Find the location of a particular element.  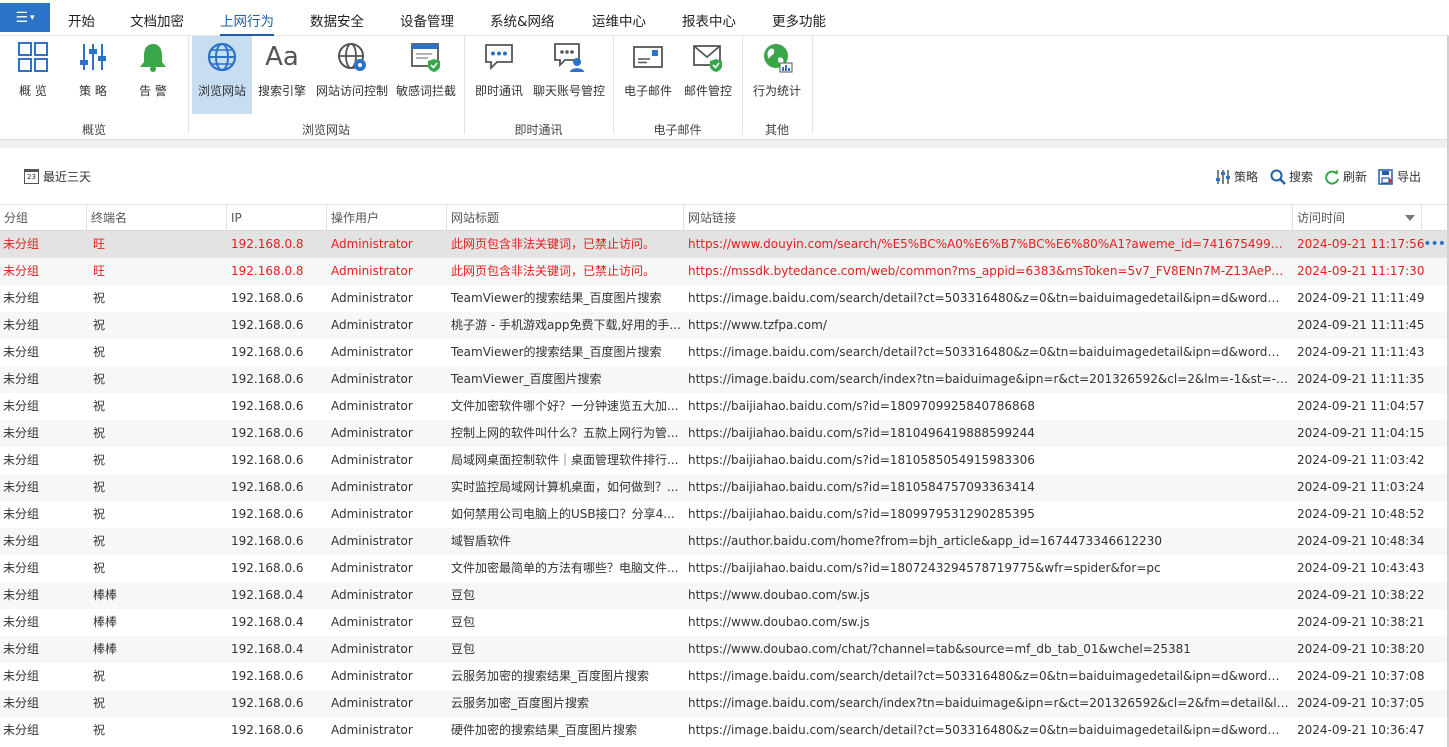

col-header-terminal: 终端名 is located at coordinates (157, 218).